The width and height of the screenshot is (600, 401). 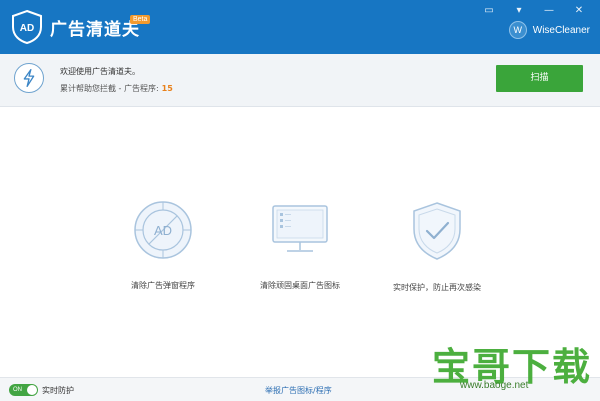 I want to click on scan-button: 扫描, so click(x=539, y=78).